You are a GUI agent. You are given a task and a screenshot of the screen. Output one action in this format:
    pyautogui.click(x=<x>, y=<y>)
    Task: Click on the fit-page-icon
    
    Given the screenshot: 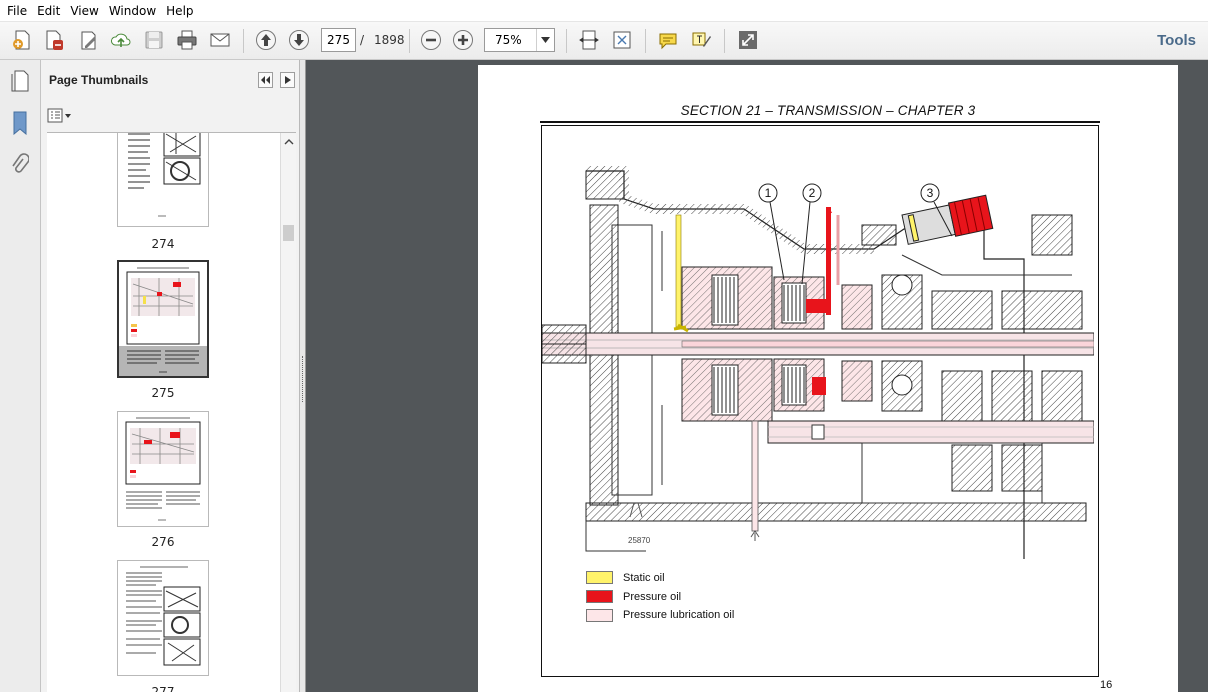 What is the action you would take?
    pyautogui.click(x=622, y=40)
    